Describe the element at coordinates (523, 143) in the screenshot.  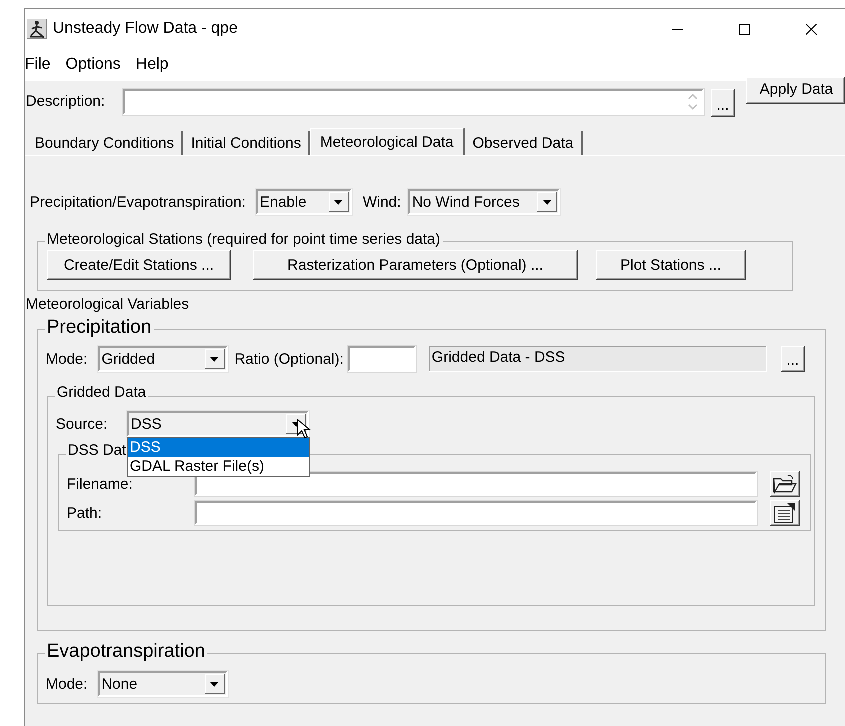
I see `tab: Observed Data` at that location.